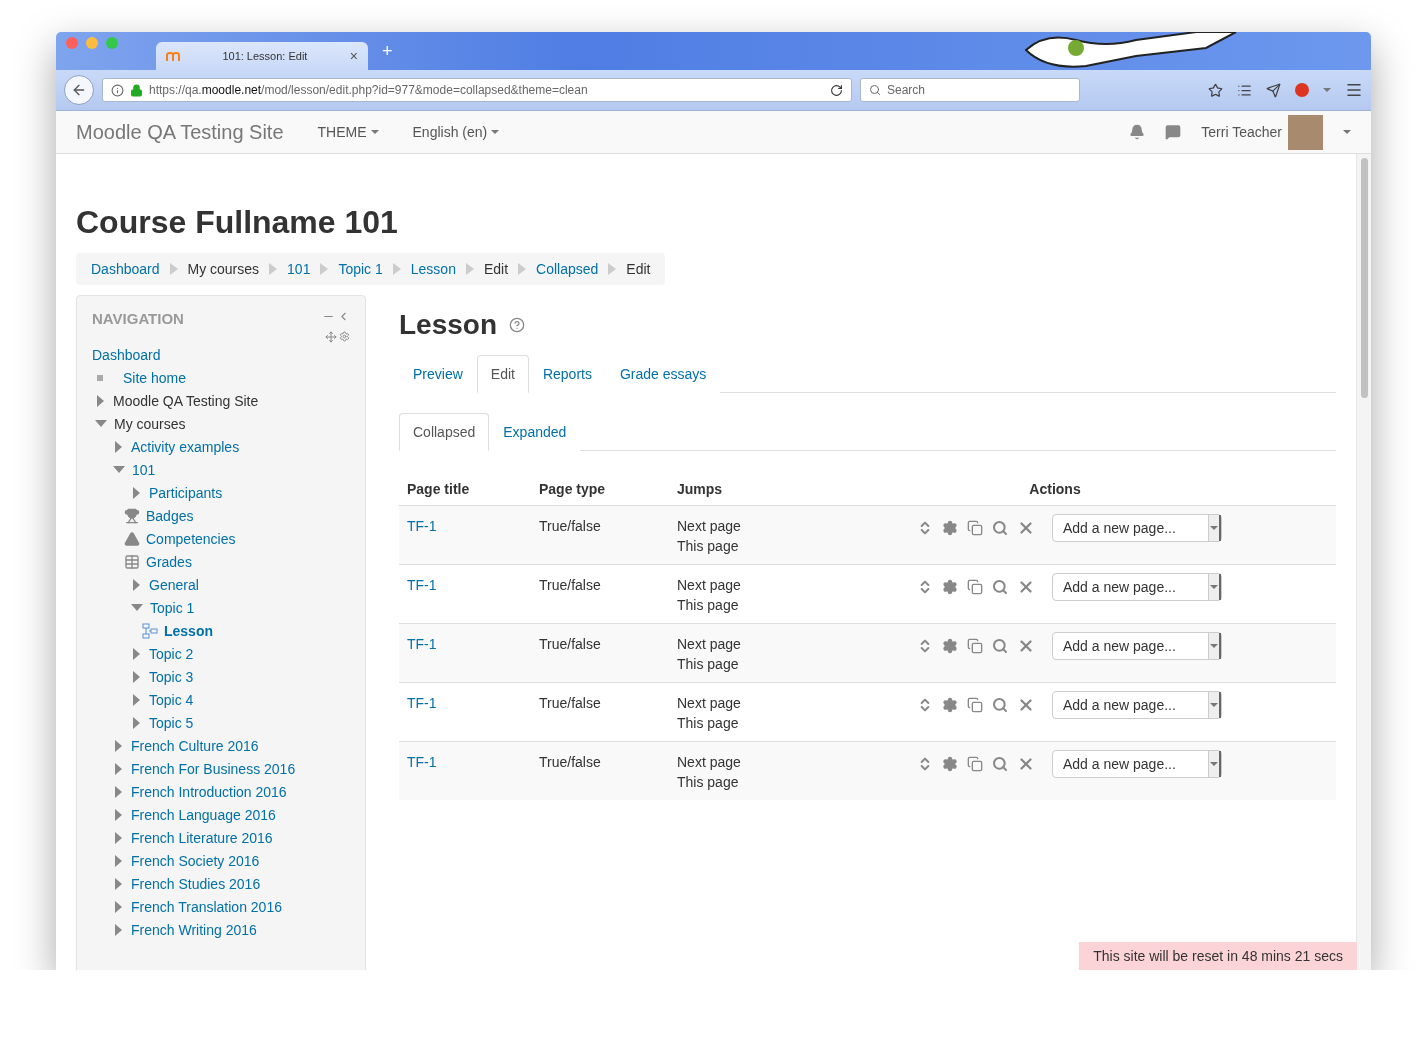  I want to click on breadcrumb-link: Dashboard, so click(125, 269).